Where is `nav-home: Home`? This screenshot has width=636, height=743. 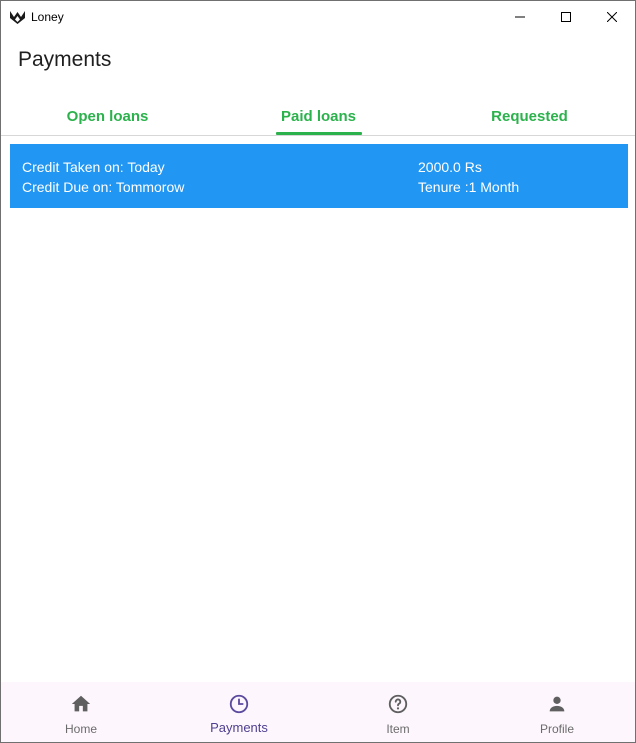 nav-home: Home is located at coordinates (81, 712).